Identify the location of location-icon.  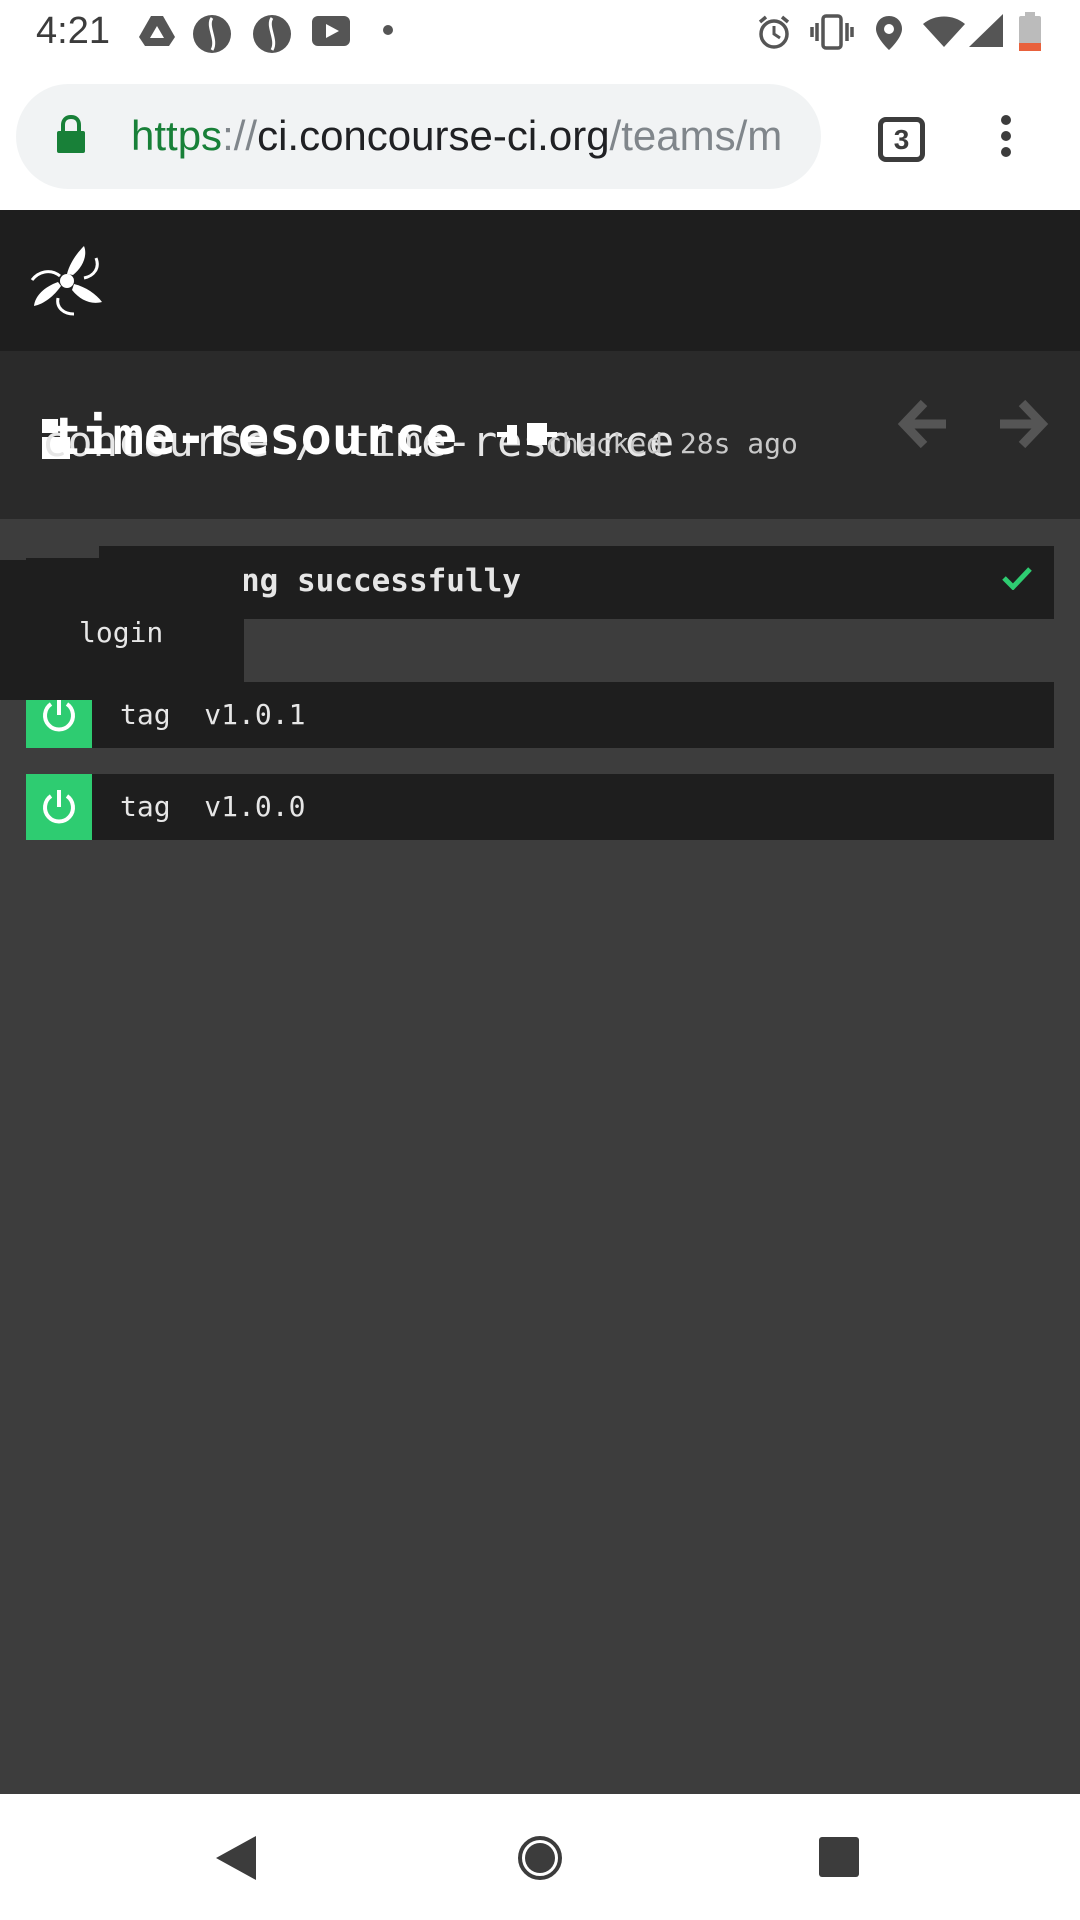
(889, 33).